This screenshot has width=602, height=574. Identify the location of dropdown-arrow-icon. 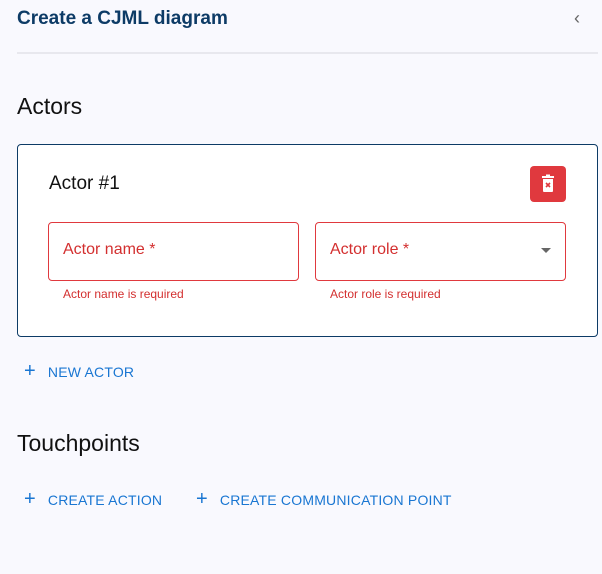
(546, 250).